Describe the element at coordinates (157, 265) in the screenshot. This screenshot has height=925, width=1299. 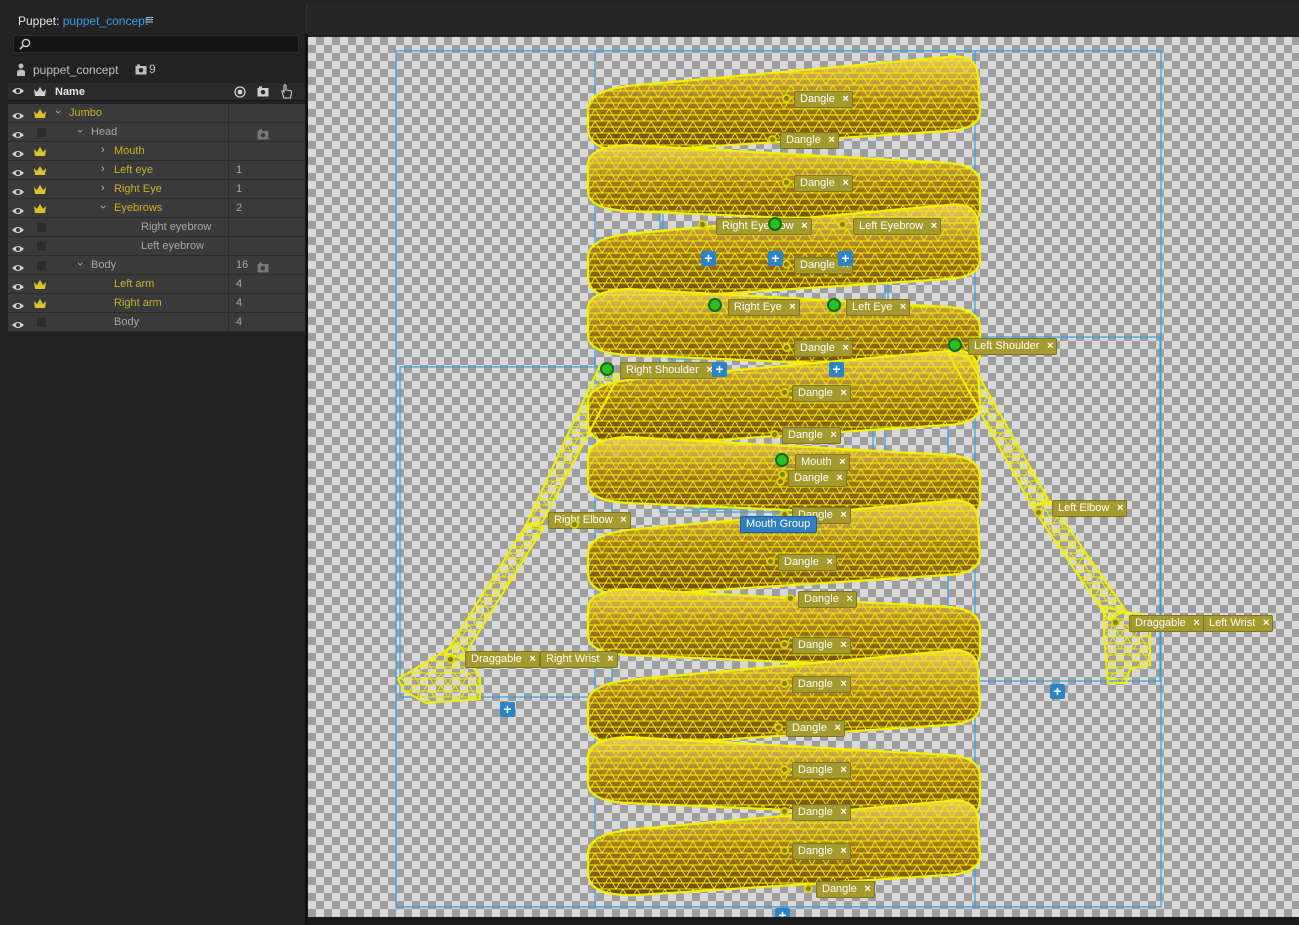
I see `layer-row: › Body 16` at that location.